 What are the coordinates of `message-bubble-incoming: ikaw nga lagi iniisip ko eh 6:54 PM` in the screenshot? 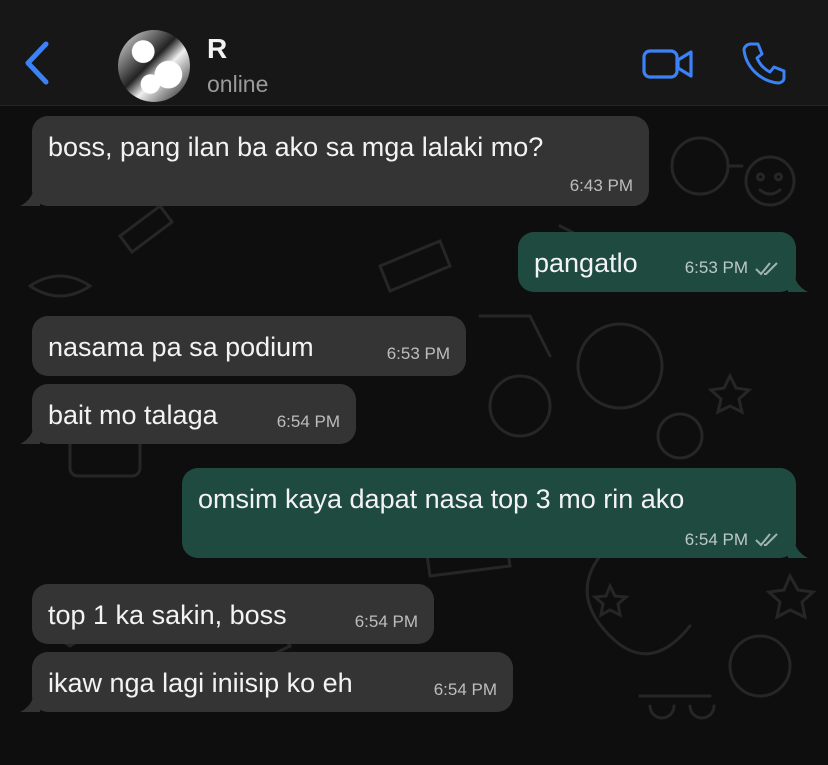 It's located at (272, 682).